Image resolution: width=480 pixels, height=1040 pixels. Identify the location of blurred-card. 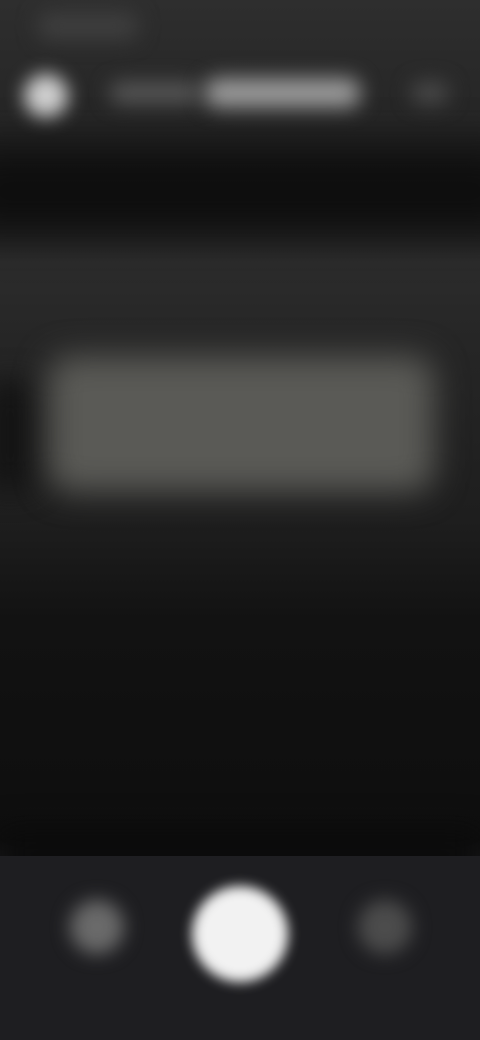
(241, 424).